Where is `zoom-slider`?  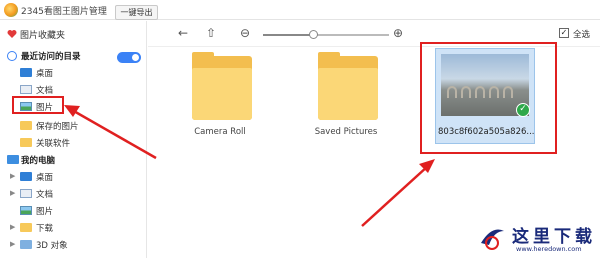 zoom-slider is located at coordinates (326, 34).